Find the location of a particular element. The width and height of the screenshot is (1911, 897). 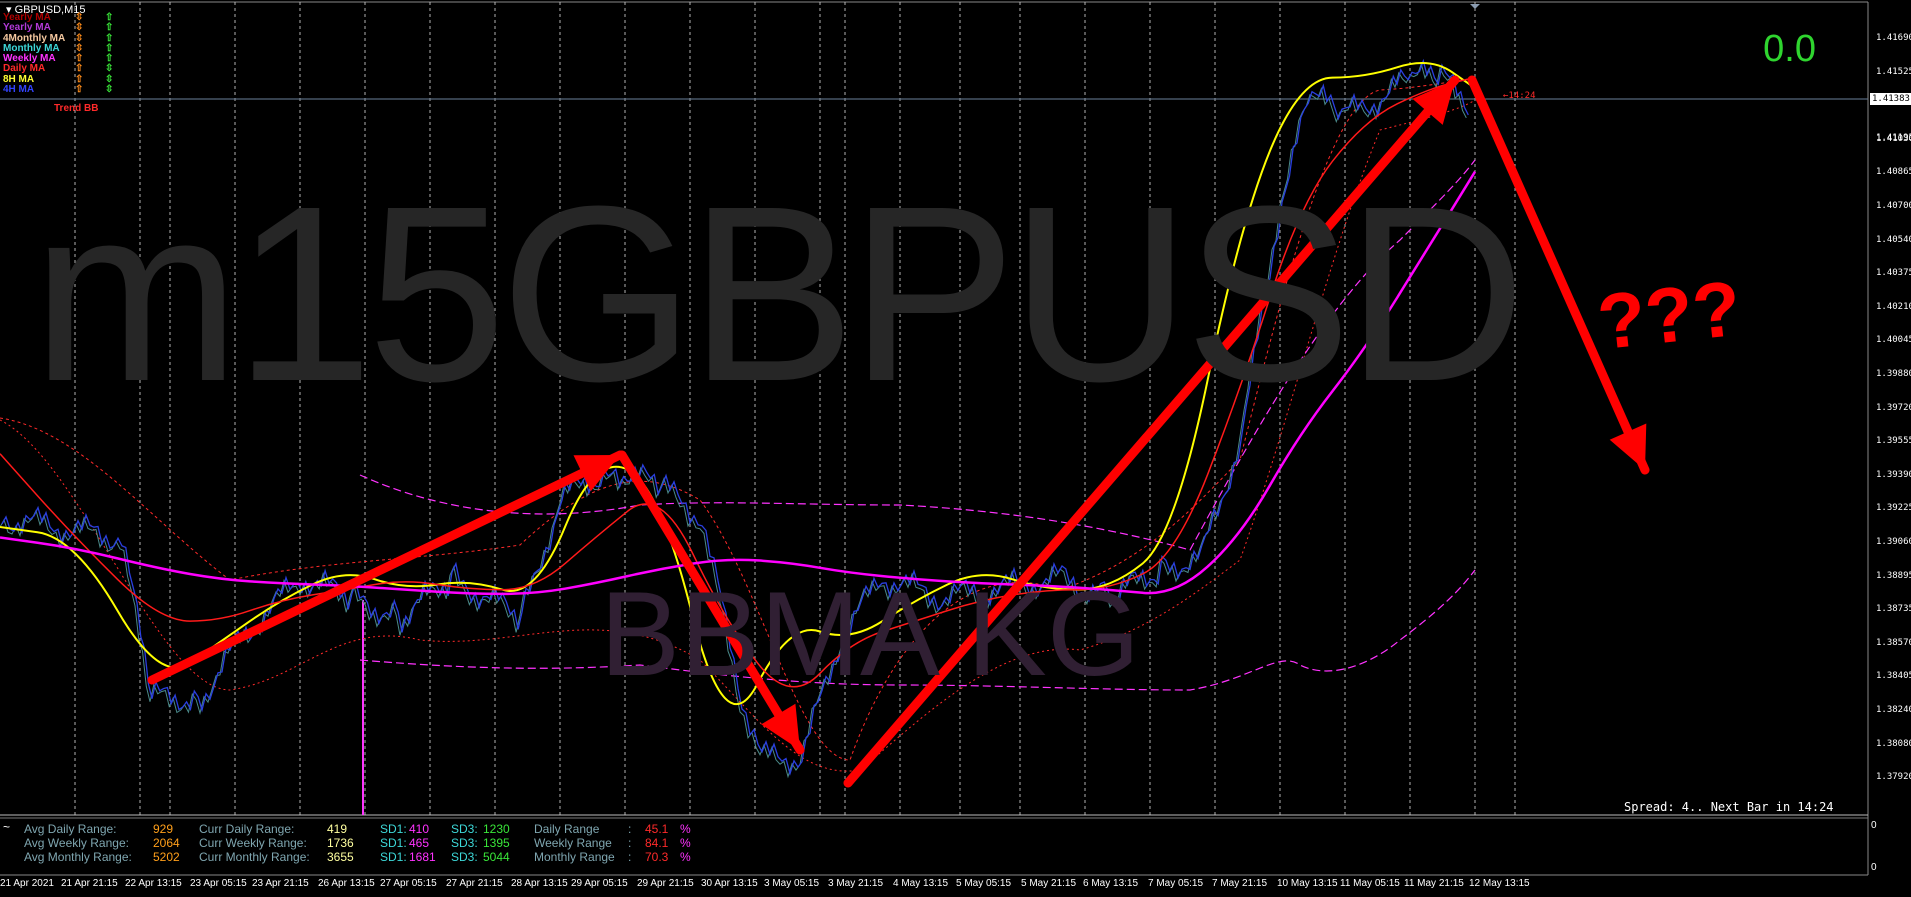

stats-sd1-value: 1681 is located at coordinates (422, 857).